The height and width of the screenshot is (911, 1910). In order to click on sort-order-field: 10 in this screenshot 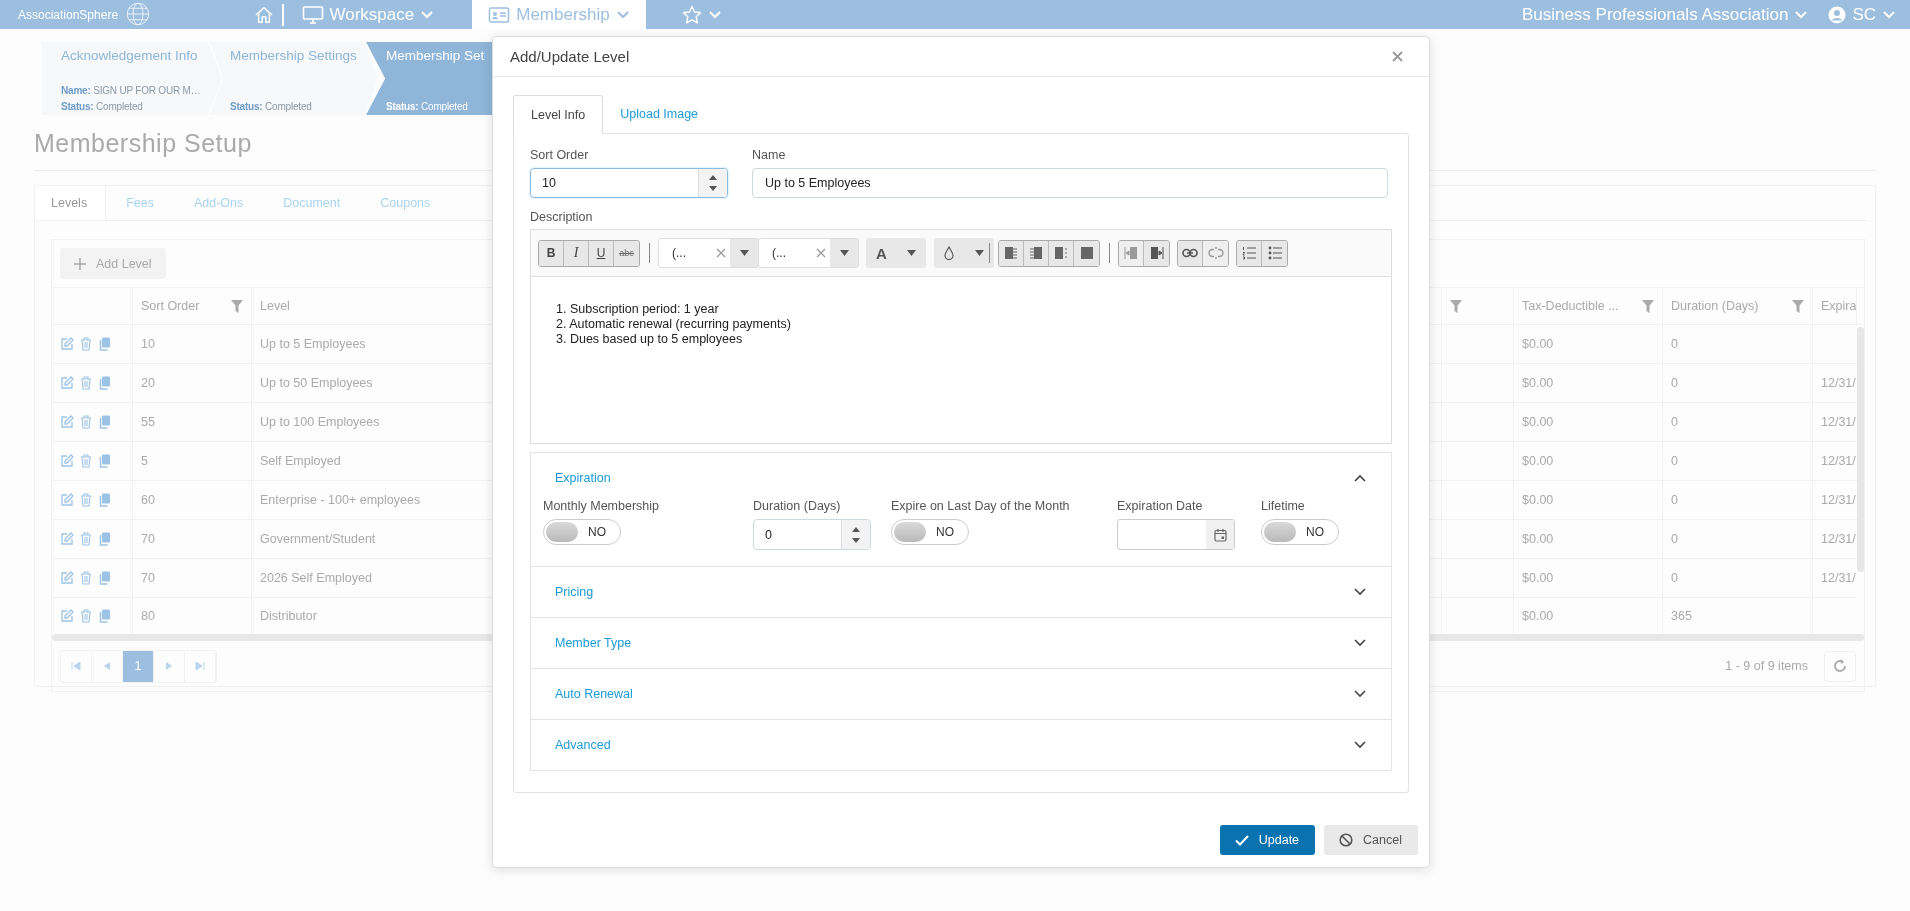, I will do `click(629, 183)`.